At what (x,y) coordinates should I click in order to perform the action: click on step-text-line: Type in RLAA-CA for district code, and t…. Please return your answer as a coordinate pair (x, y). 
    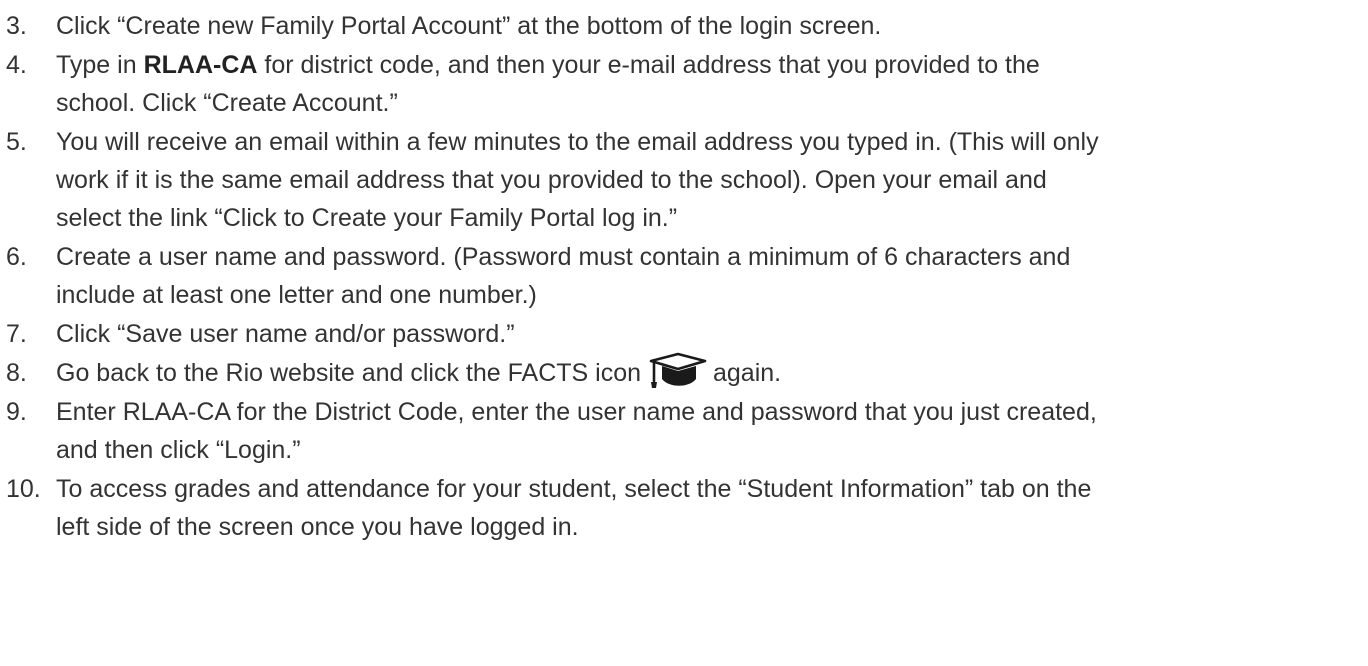
    Looking at the image, I should click on (706, 65).